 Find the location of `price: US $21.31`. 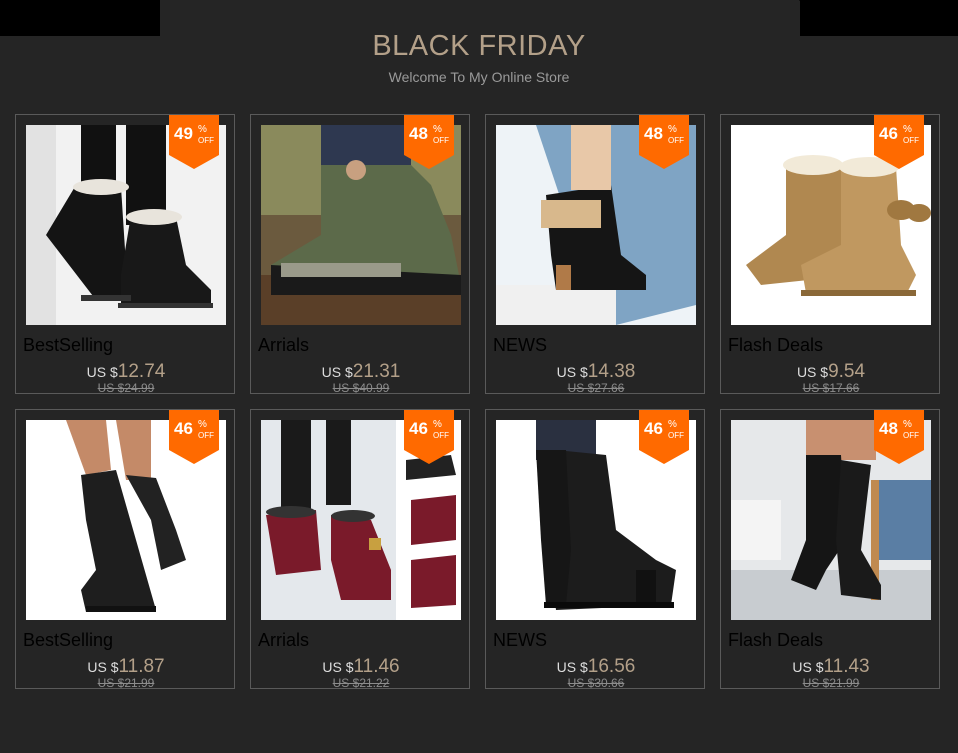

price: US $21.31 is located at coordinates (361, 372).